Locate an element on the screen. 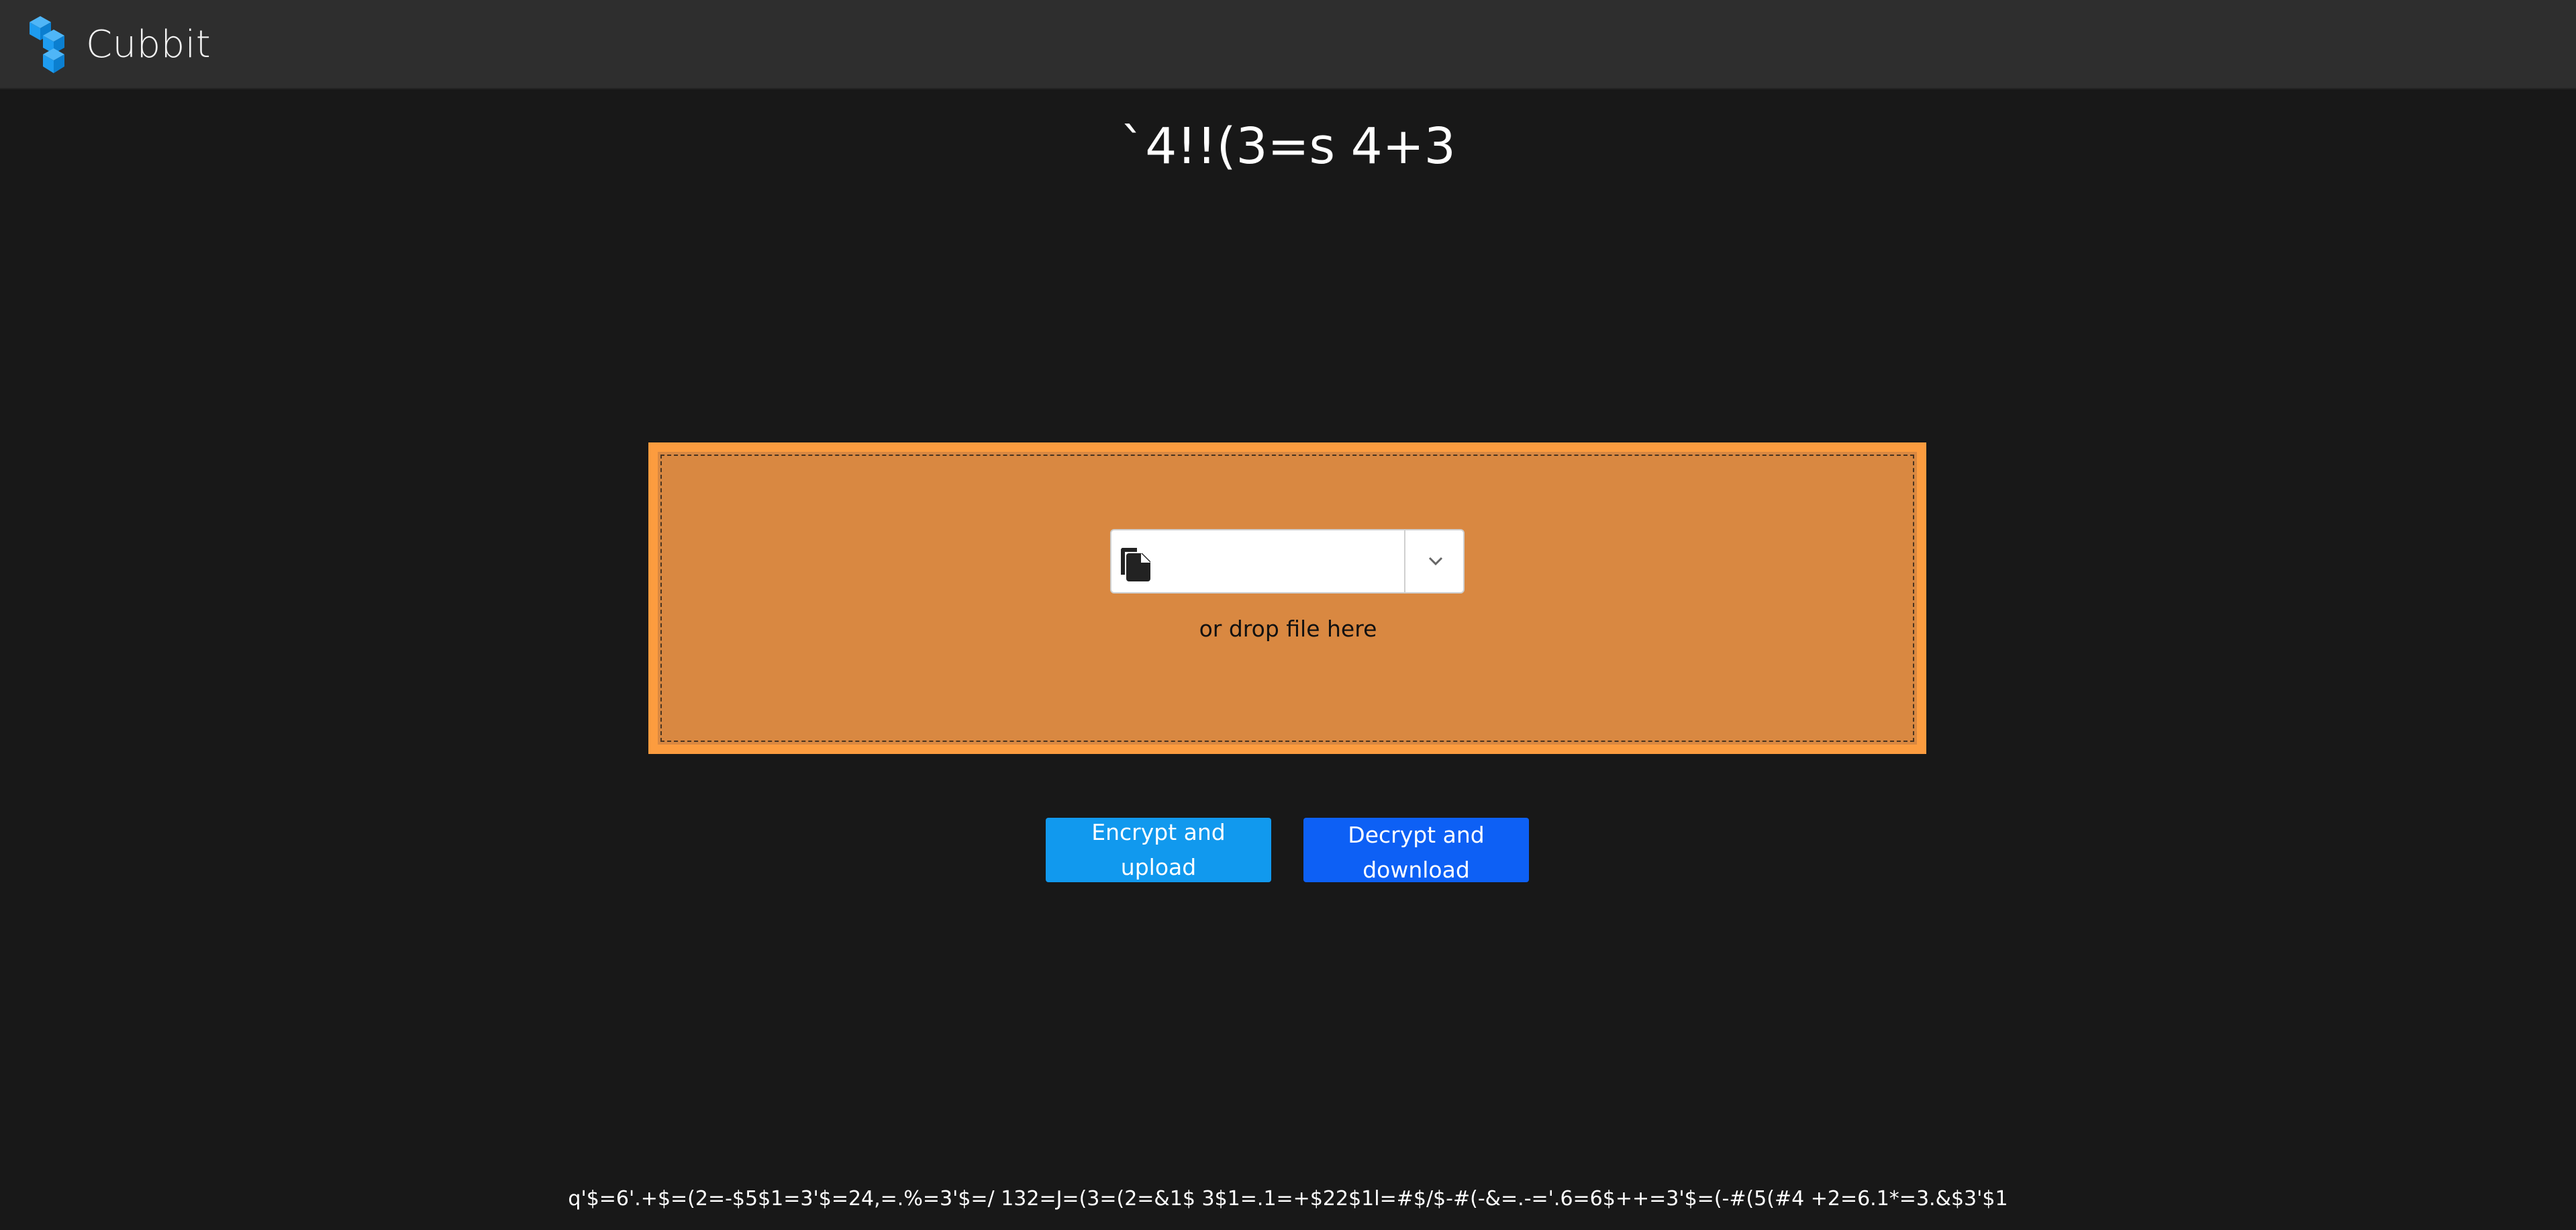  page-title: `4!!(3=s 4+3 is located at coordinates (1288, 146).